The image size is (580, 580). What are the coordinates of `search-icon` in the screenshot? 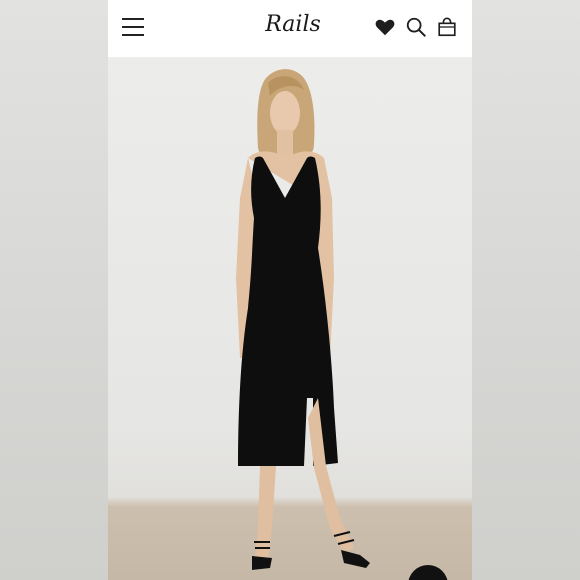 It's located at (416, 27).